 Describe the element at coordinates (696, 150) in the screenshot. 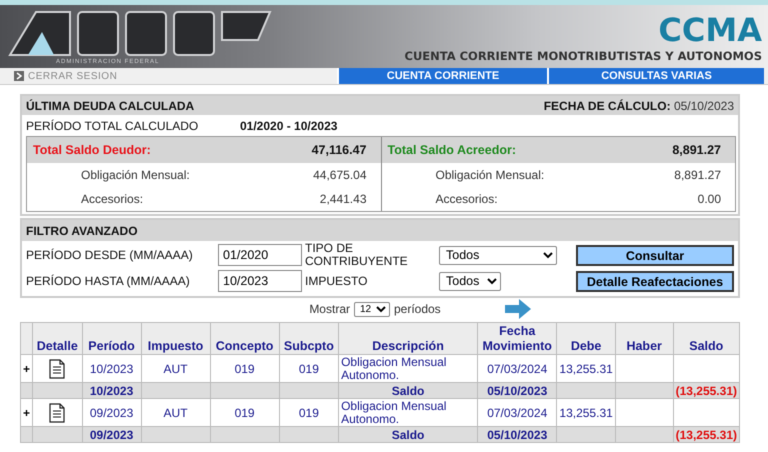

I see `panel-total: 8,891.27` at that location.